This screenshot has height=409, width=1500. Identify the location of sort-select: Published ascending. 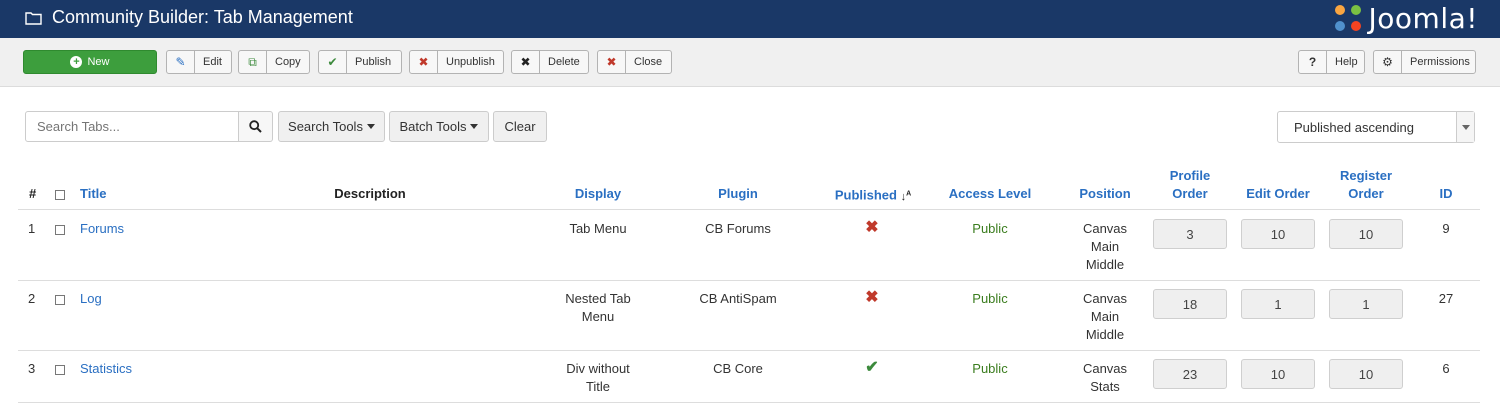
(1376, 127).